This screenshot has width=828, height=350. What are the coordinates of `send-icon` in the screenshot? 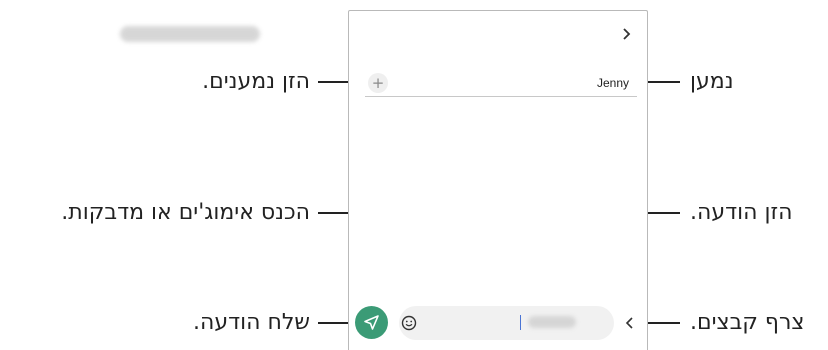 It's located at (371, 322).